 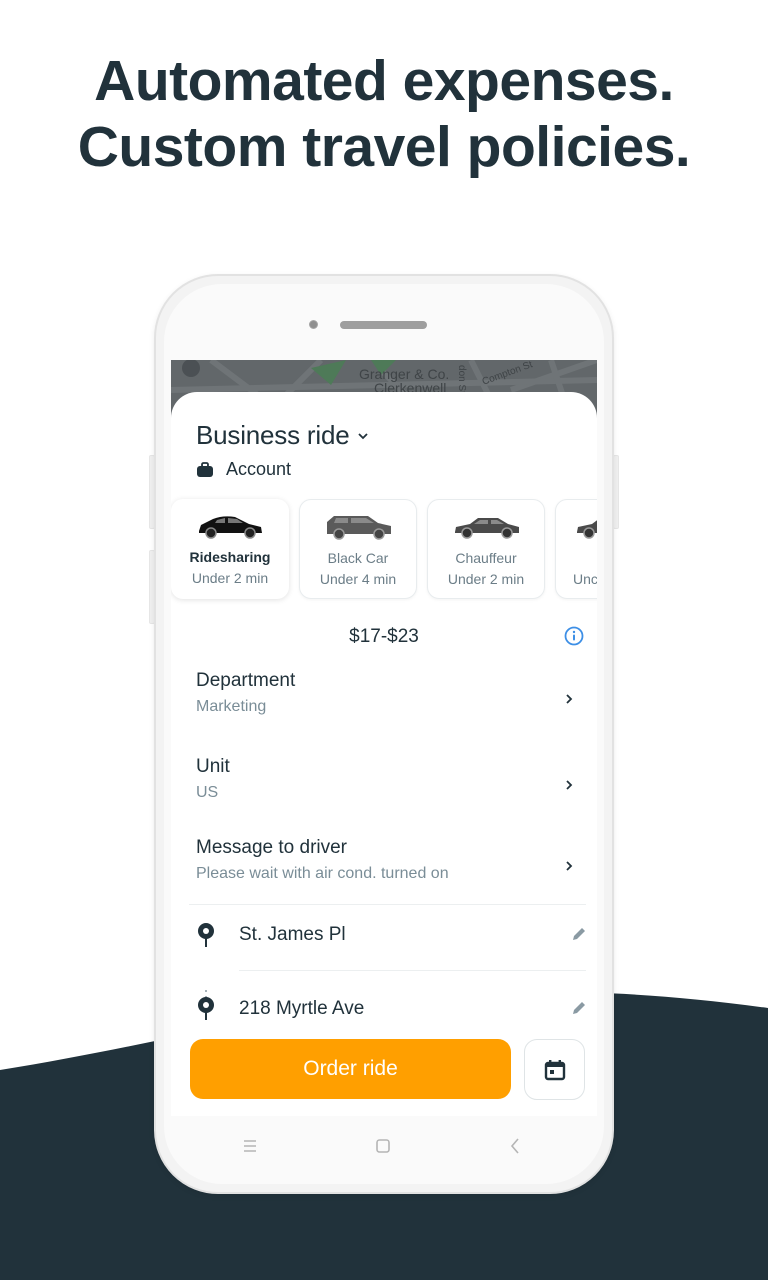 What do you see at coordinates (213, 766) in the screenshot?
I see `row-title: Unit` at bounding box center [213, 766].